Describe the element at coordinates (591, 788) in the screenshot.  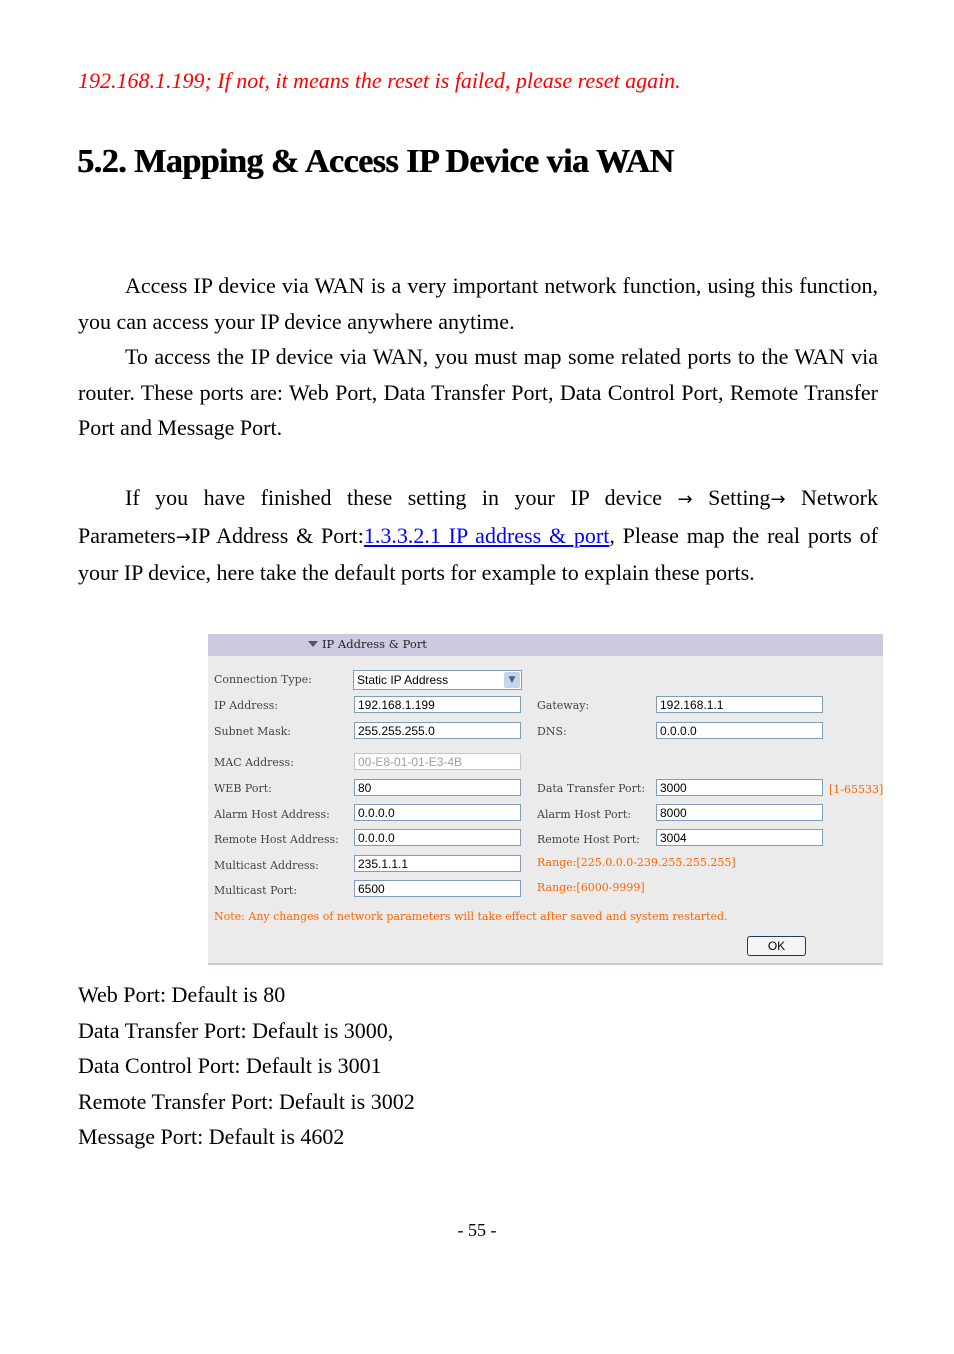
I see `data-transfer-port-label: Data Transfer Port:` at that location.